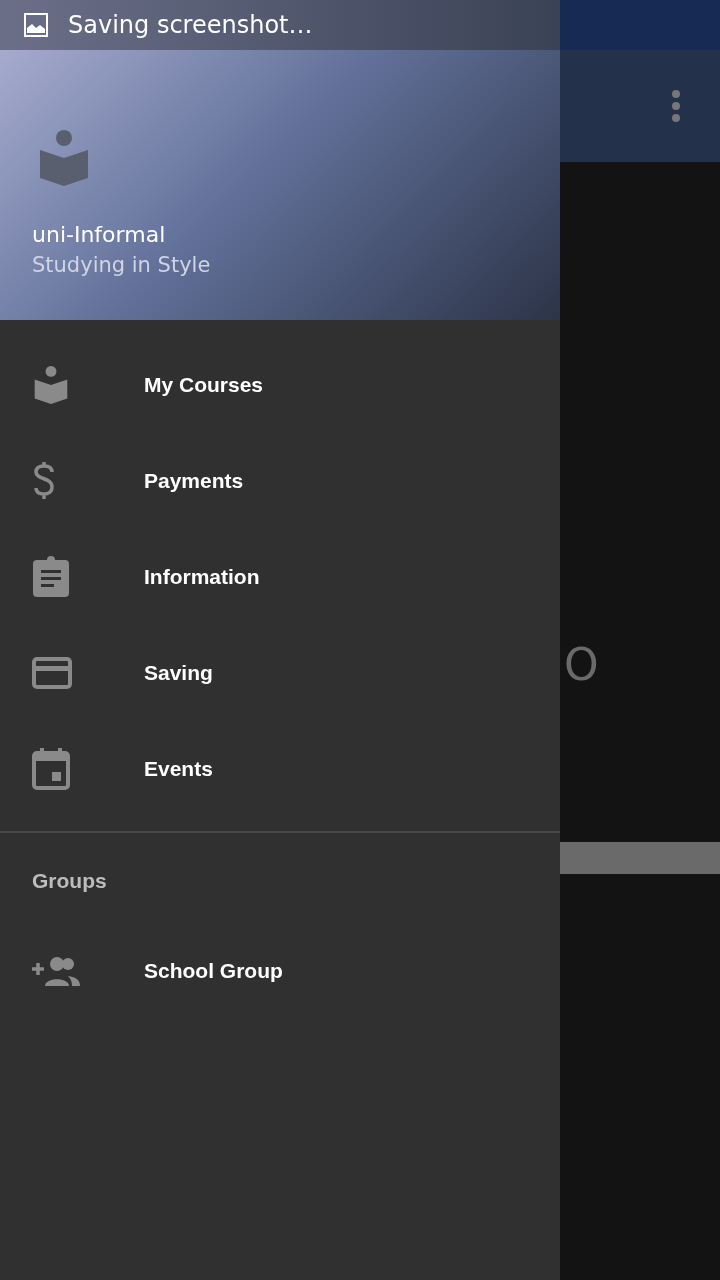 This screenshot has height=1280, width=720. What do you see at coordinates (51, 769) in the screenshot?
I see `calendar-icon` at bounding box center [51, 769].